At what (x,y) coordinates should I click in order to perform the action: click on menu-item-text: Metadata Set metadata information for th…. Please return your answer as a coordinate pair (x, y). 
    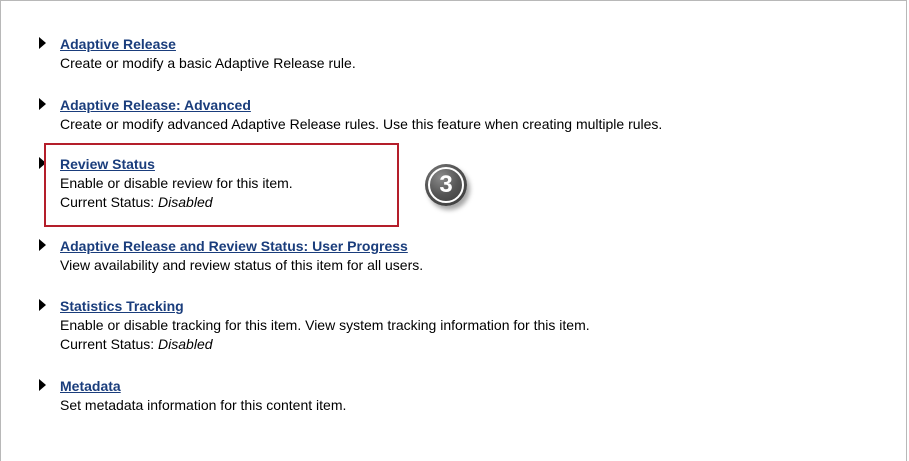
    Looking at the image, I should click on (203, 396).